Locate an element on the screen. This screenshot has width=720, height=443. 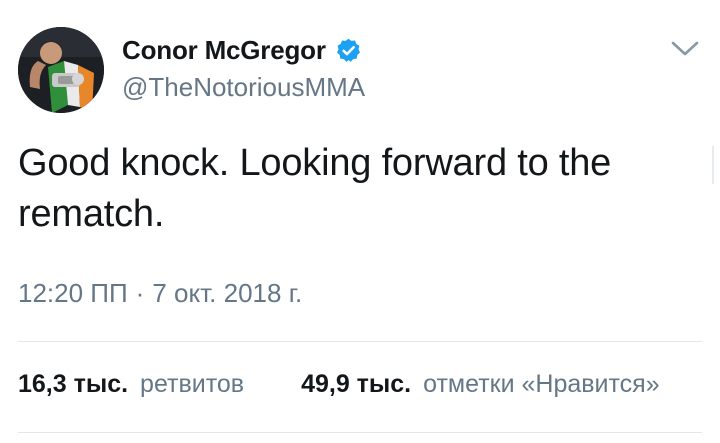
media-edge is located at coordinates (713, 165).